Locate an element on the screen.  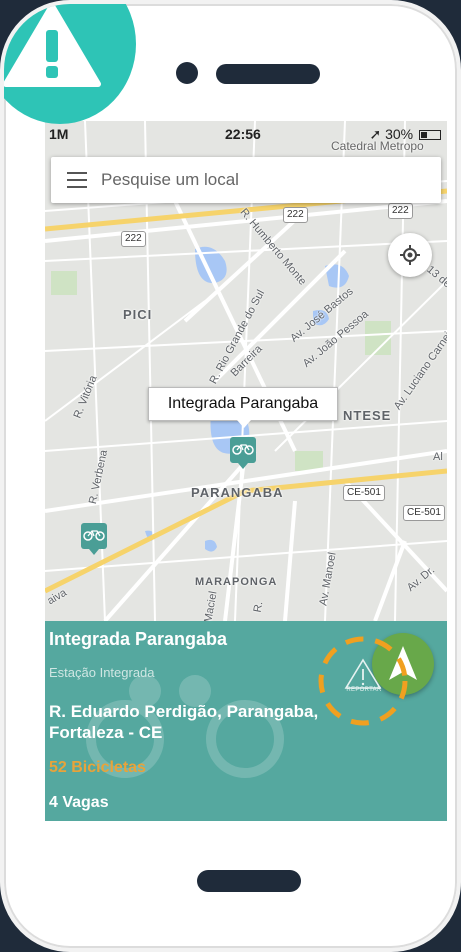
street-label: R. is located at coordinates (258, 607).